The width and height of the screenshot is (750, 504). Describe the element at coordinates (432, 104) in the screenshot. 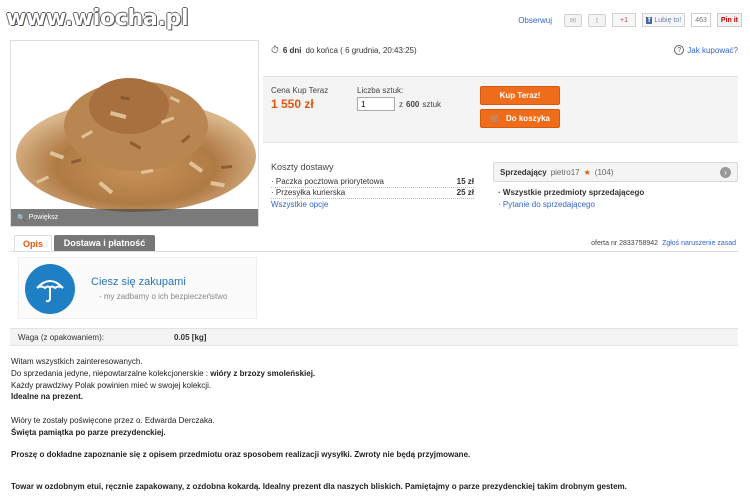

I see `stock-unit: sztuk` at that location.